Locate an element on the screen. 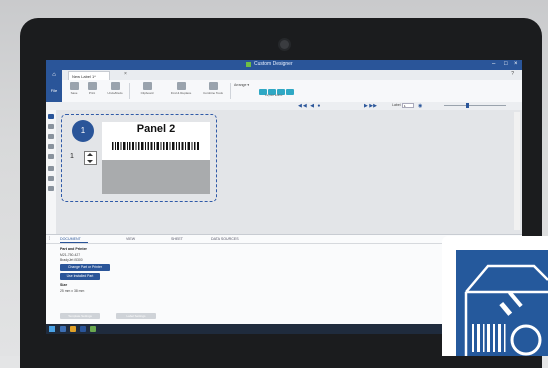 Image resolution: width=548 pixels, height=368 pixels. binoculars-icon is located at coordinates (181, 86).